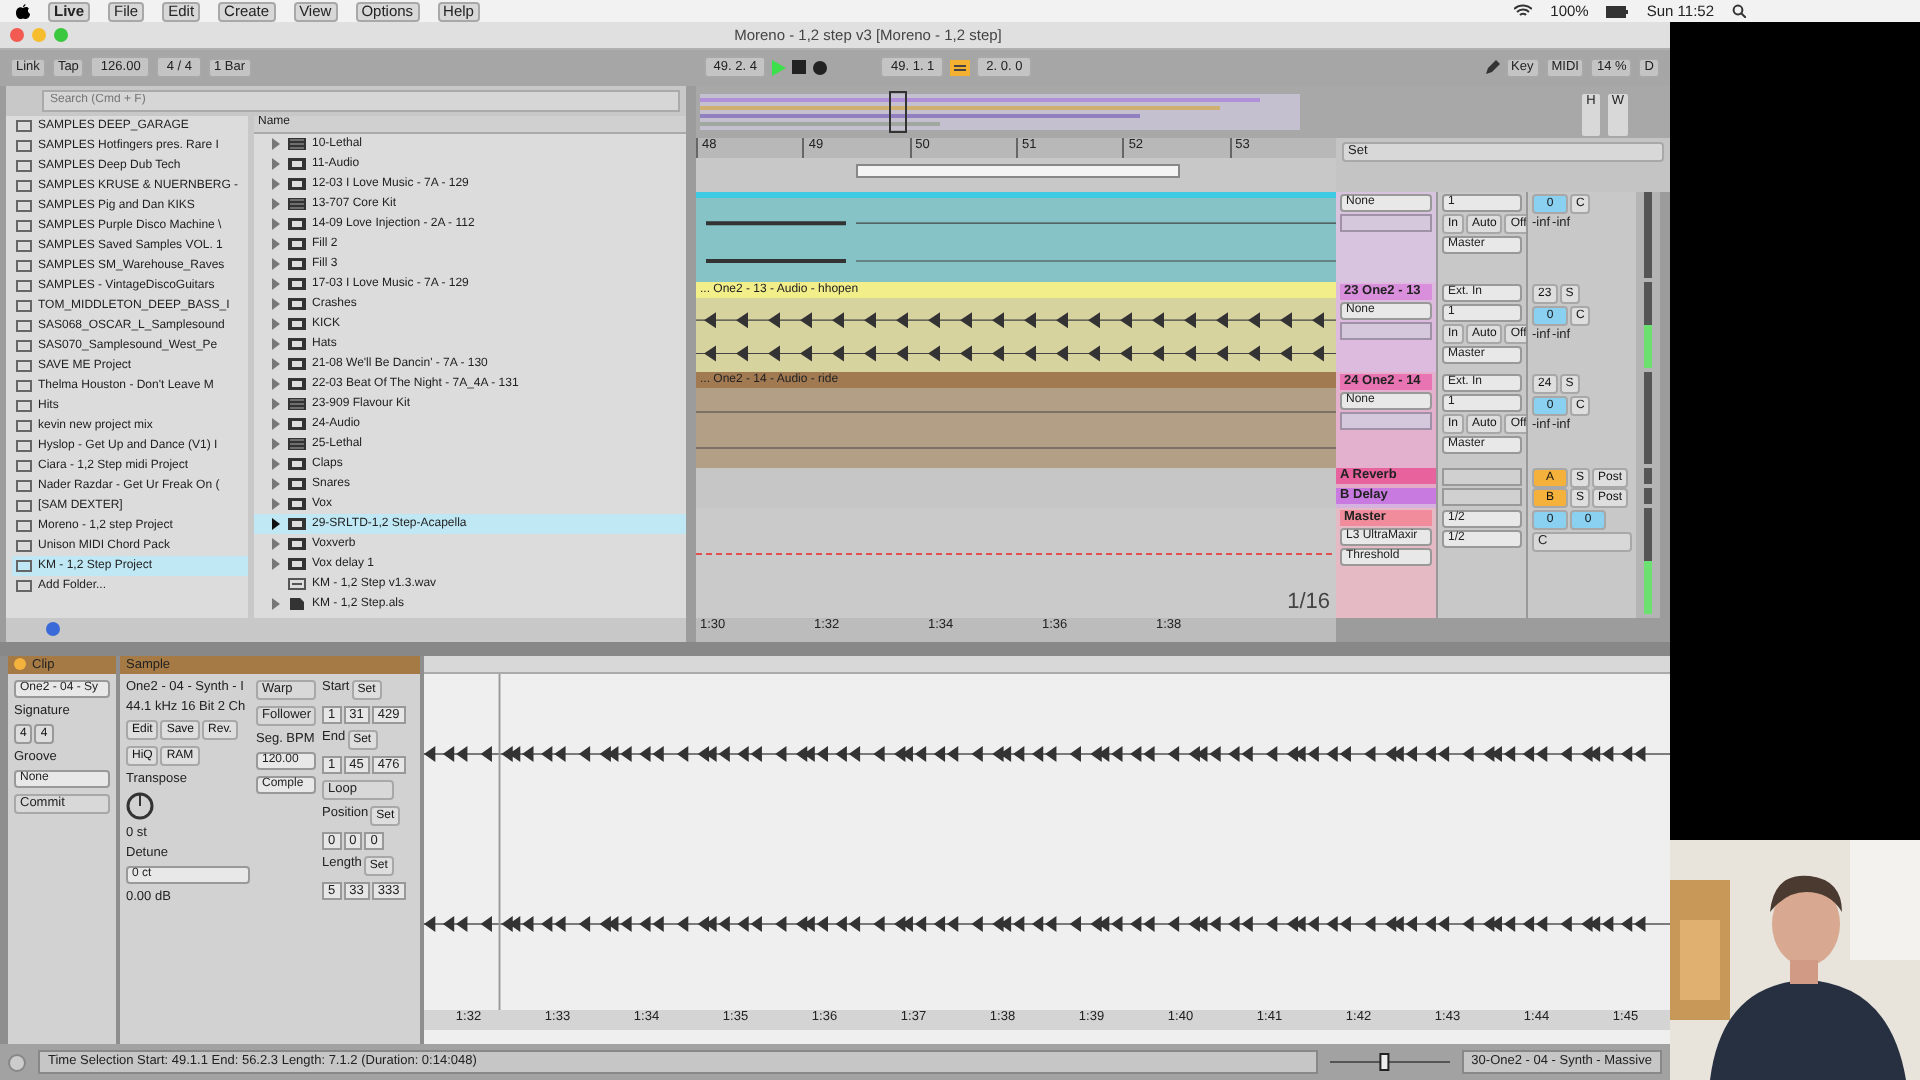 Image resolution: width=1920 pixels, height=1080 pixels. I want to click on loop-brace, so click(1018, 170).